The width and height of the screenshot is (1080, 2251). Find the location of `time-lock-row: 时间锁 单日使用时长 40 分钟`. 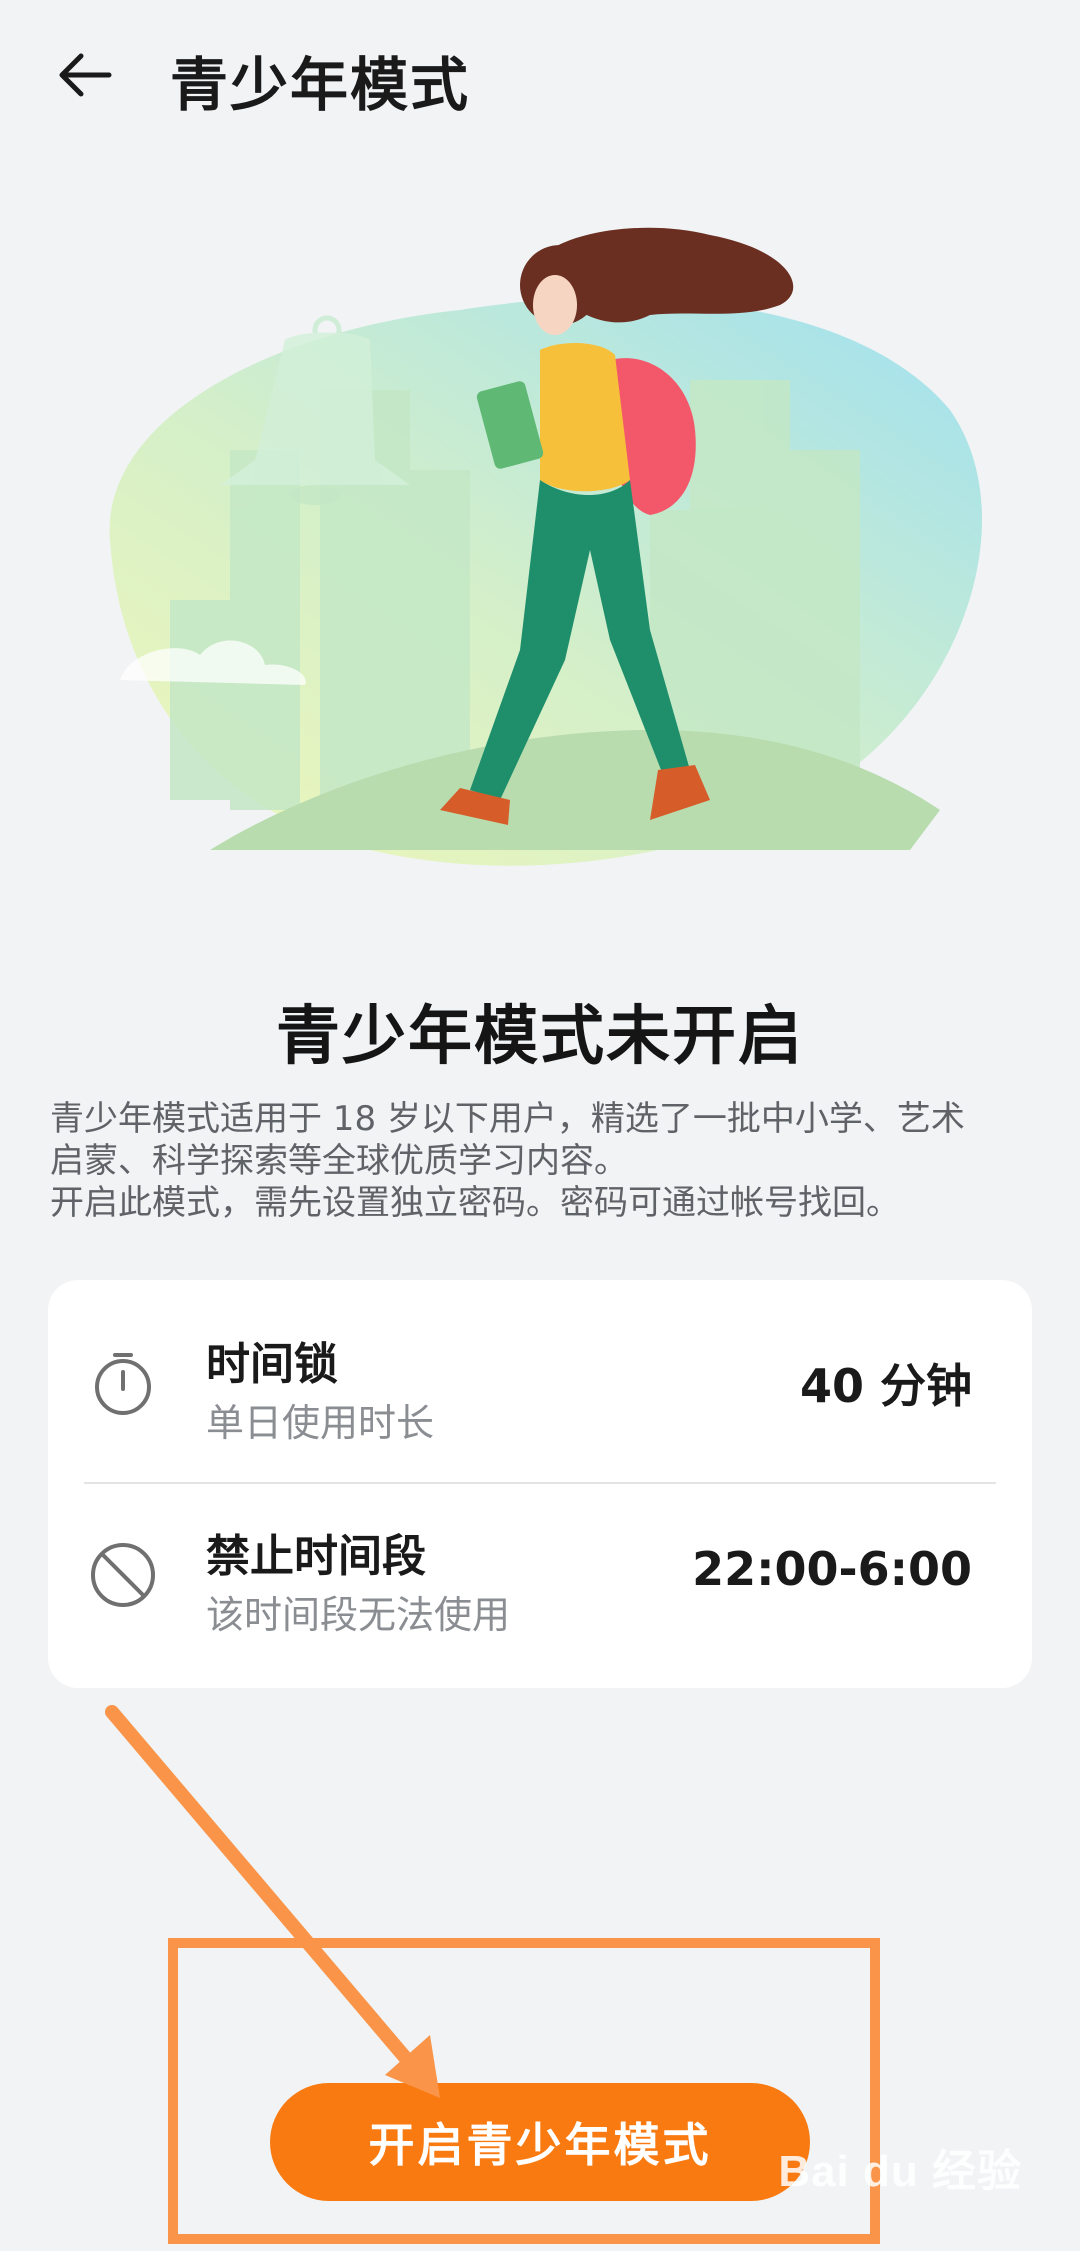

time-lock-row: 时间锁 单日使用时长 40 分钟 is located at coordinates (540, 1383).